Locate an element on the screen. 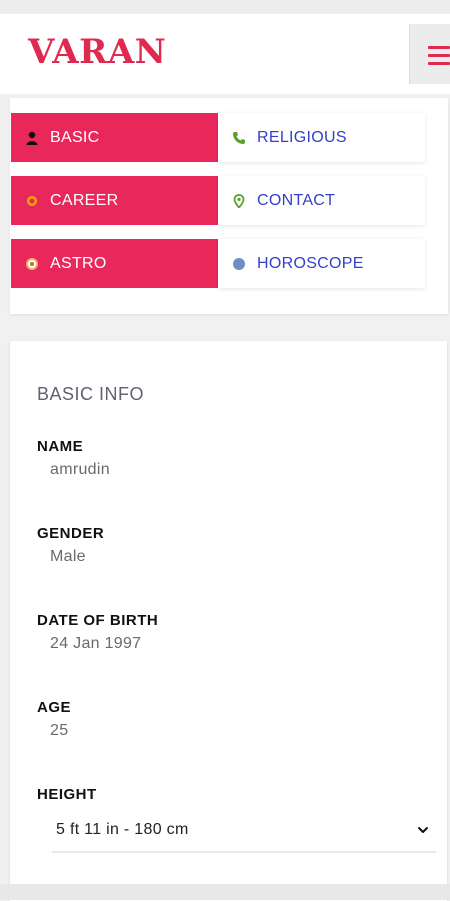 This screenshot has height=901, width=450. name-value: amrudin is located at coordinates (80, 469).